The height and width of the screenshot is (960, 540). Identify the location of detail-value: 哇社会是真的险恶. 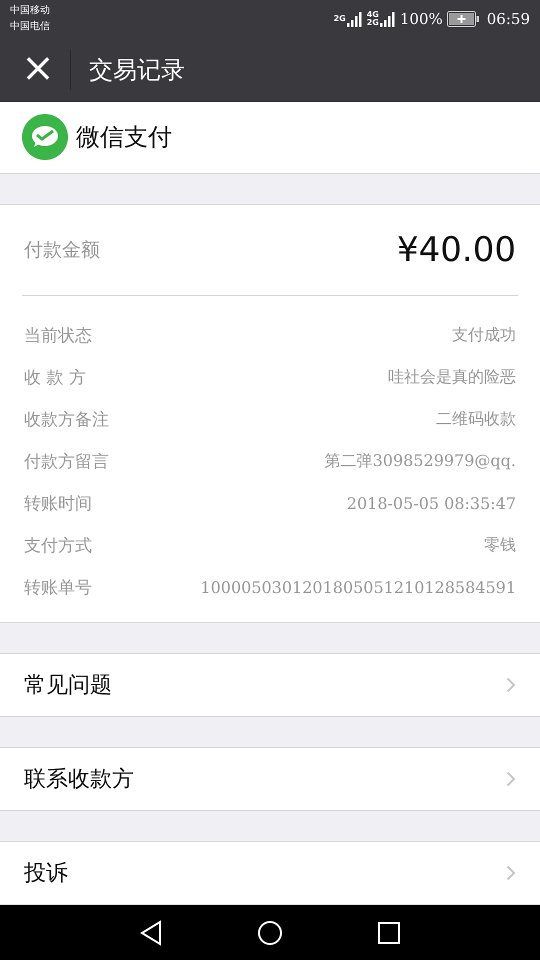
(452, 377).